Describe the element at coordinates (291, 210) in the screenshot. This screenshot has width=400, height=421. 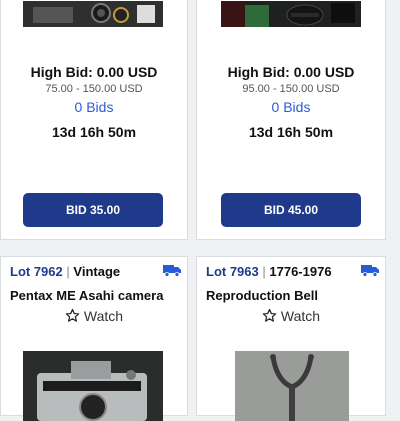
I see `bid-button: BID 45.00` at that location.